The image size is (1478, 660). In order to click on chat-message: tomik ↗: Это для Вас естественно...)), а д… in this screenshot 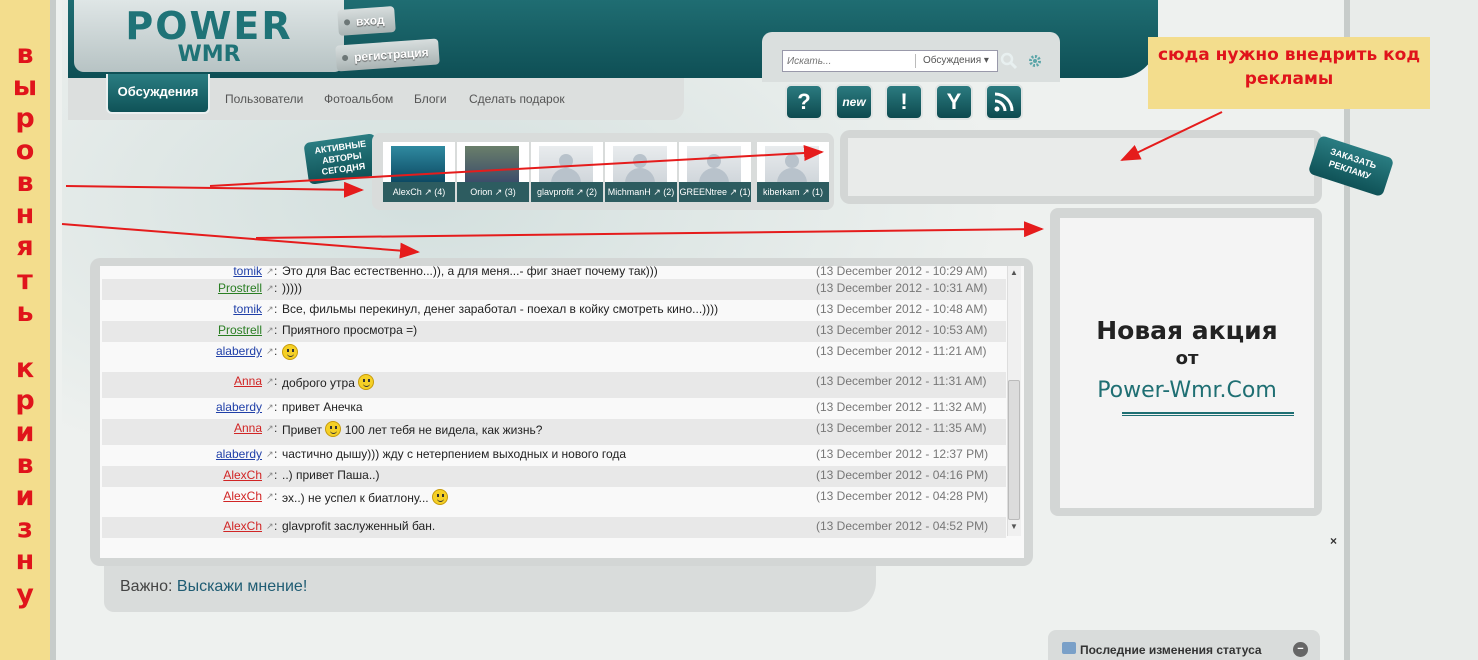, I will do `click(554, 270)`.